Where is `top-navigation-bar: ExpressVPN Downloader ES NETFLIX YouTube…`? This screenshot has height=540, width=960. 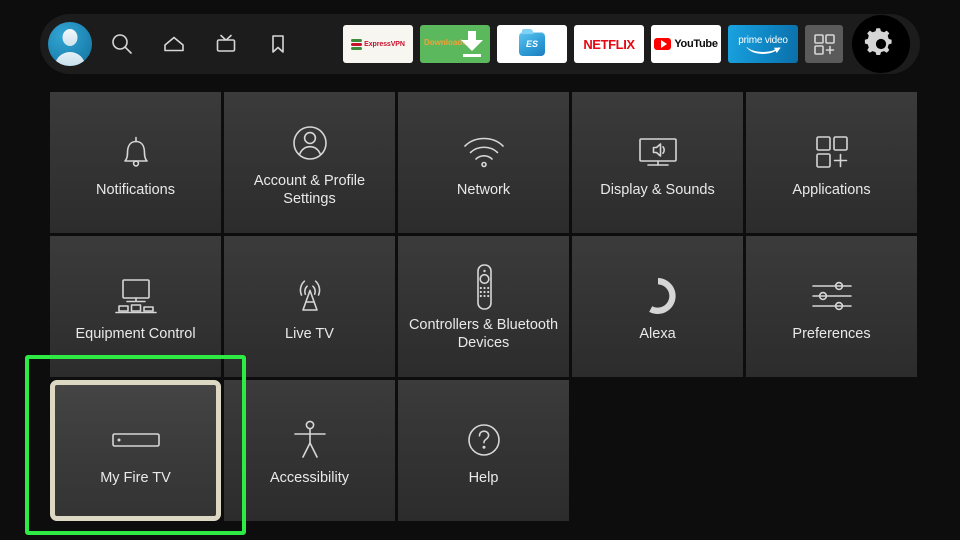
top-navigation-bar: ExpressVPN Downloader ES NETFLIX YouTube… is located at coordinates (480, 44).